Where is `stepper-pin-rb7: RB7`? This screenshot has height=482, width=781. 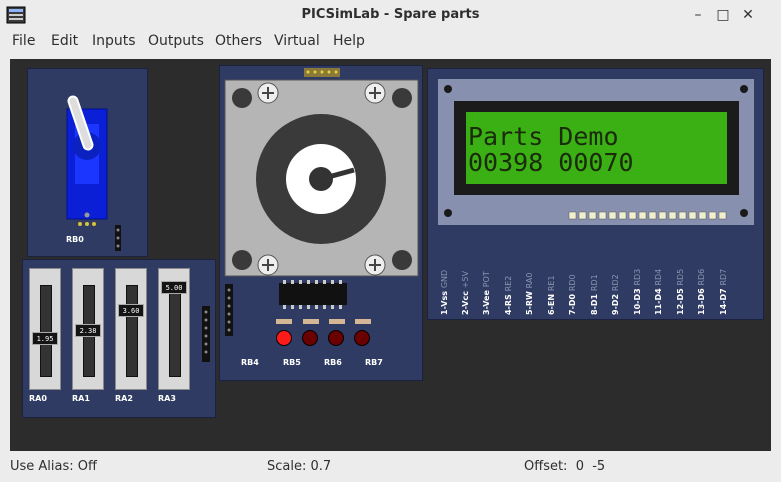 stepper-pin-rb7: RB7 is located at coordinates (374, 362).